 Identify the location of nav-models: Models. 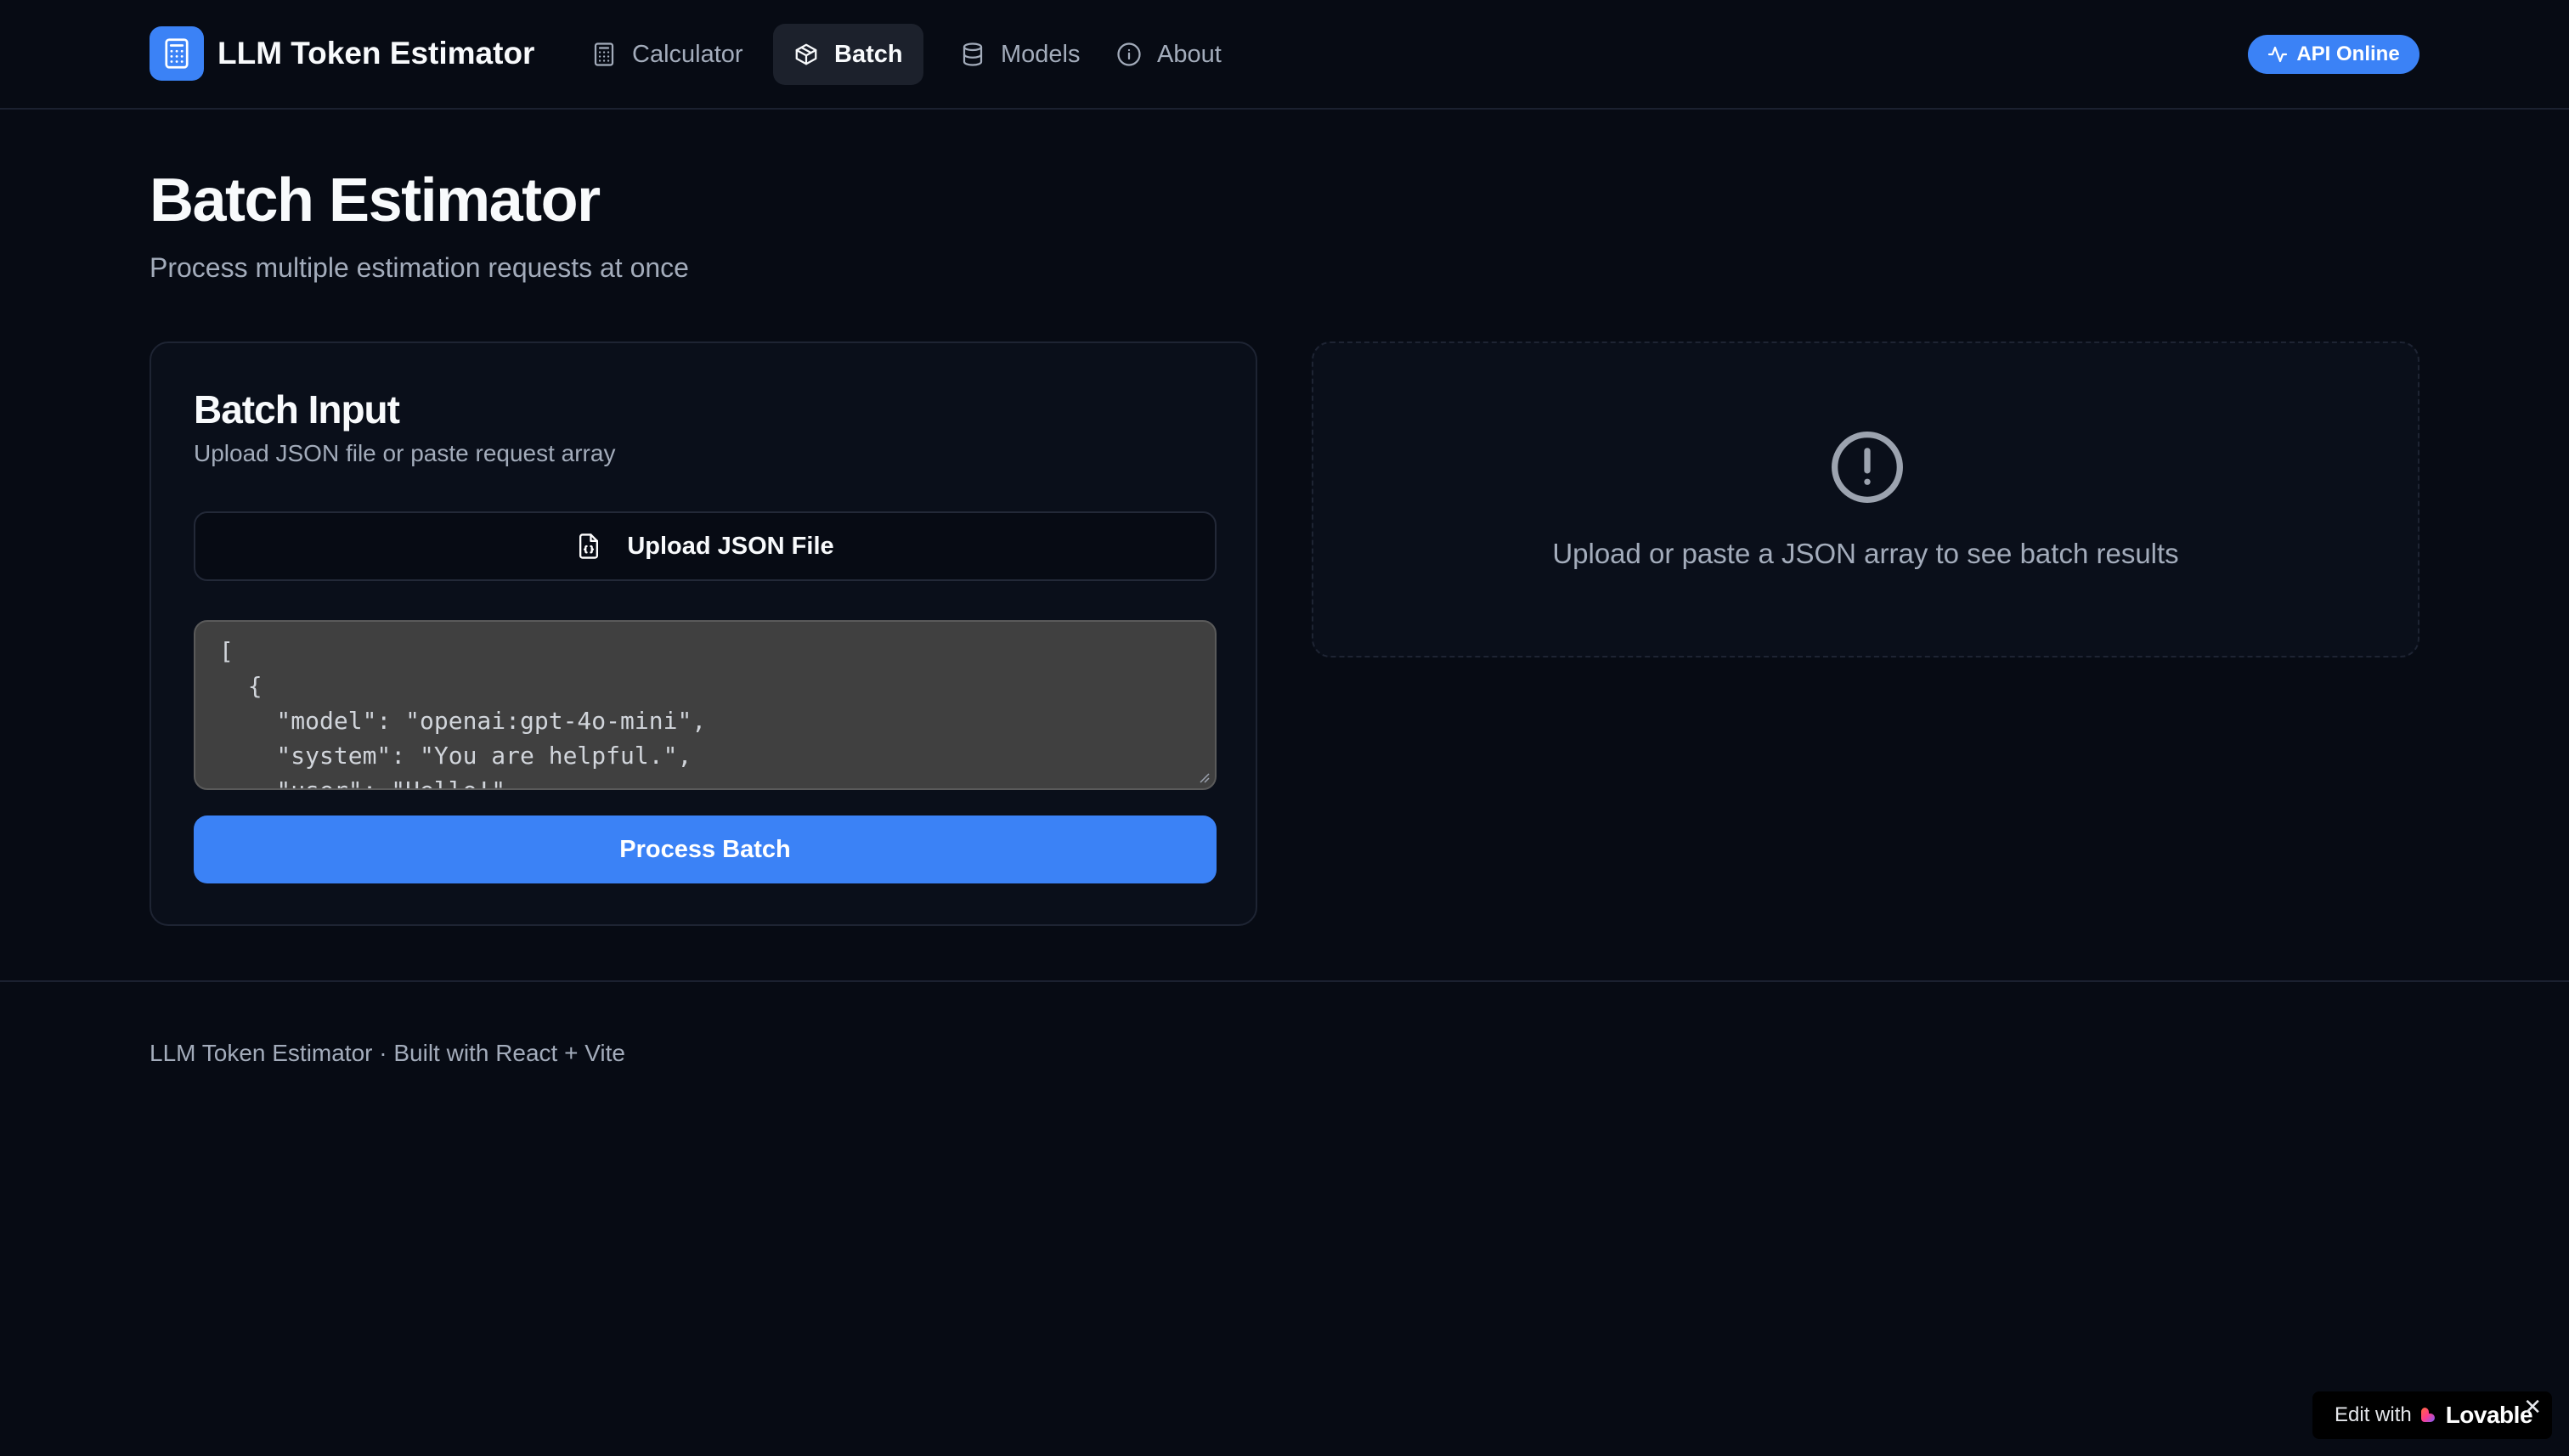
(1021, 54).